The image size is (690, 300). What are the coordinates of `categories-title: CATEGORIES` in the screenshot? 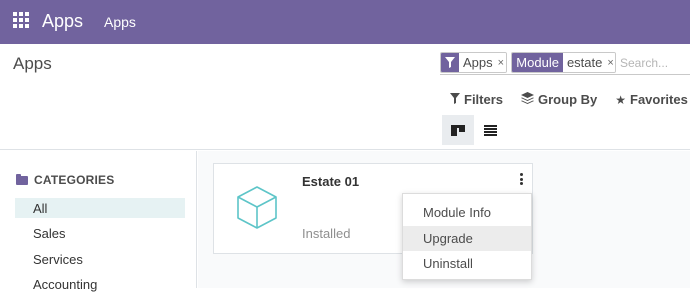 It's located at (74, 180).